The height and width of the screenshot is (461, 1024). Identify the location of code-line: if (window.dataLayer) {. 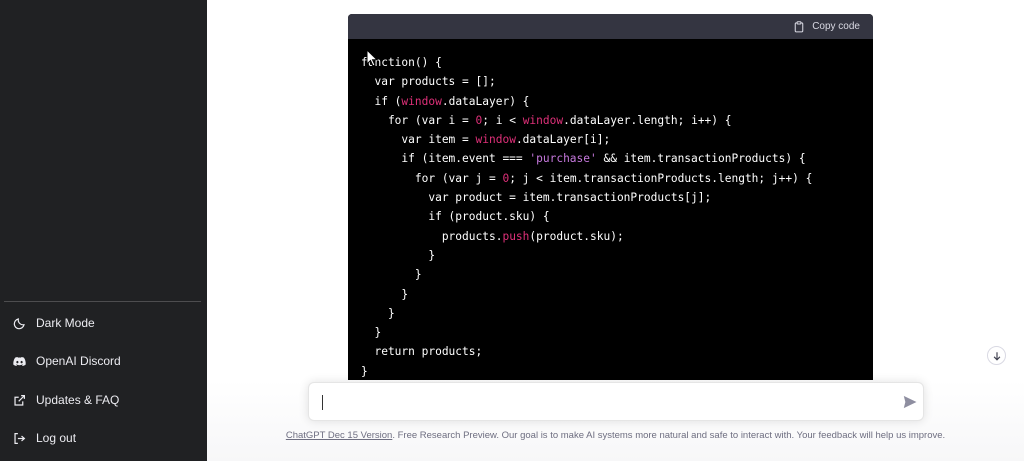
(445, 101).